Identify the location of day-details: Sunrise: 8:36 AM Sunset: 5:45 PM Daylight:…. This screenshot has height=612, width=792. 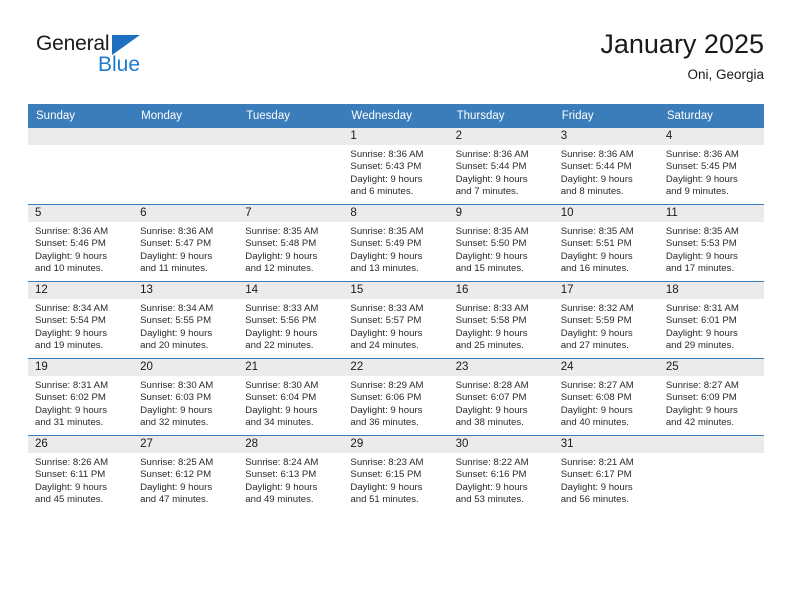
(711, 172).